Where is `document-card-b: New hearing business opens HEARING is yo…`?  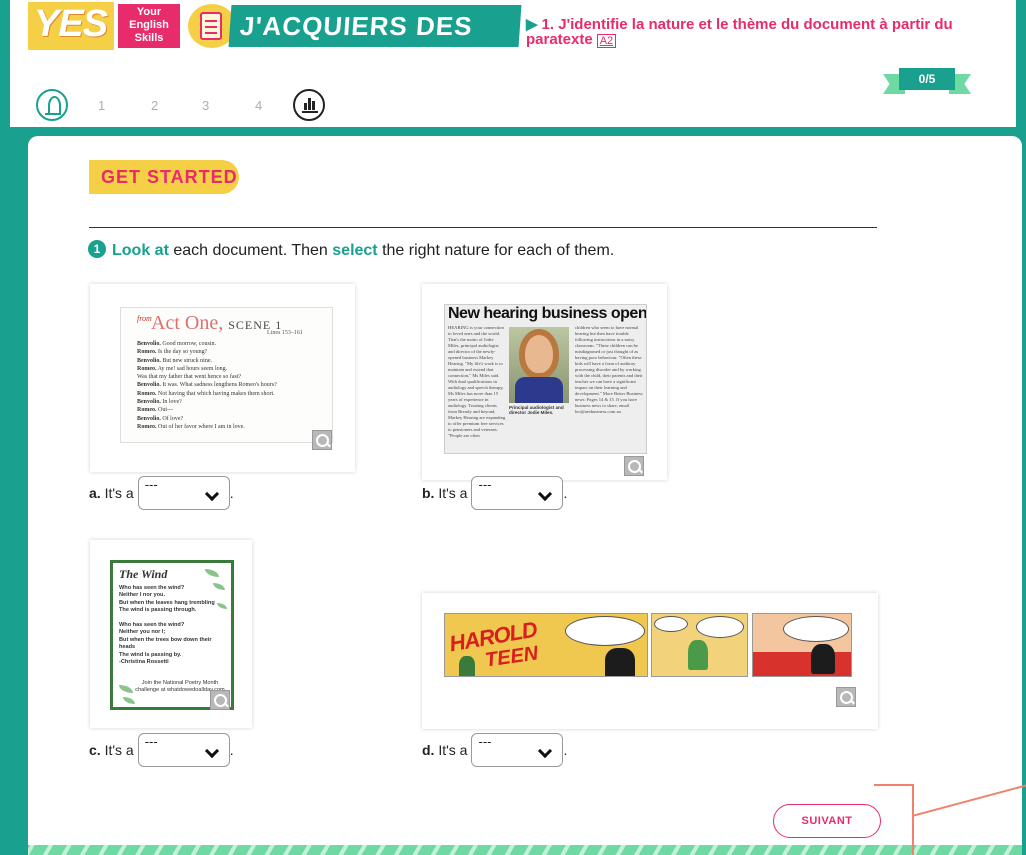 document-card-b: New hearing business opens HEARING is yo… is located at coordinates (544, 382).